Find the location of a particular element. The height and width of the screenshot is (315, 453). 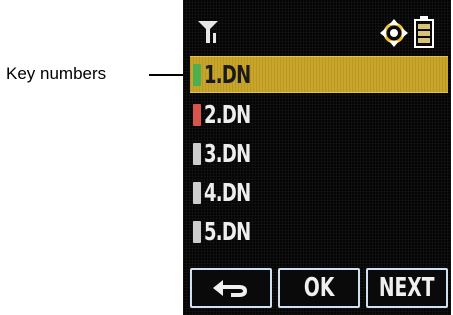

status-bar is located at coordinates (317, 28).